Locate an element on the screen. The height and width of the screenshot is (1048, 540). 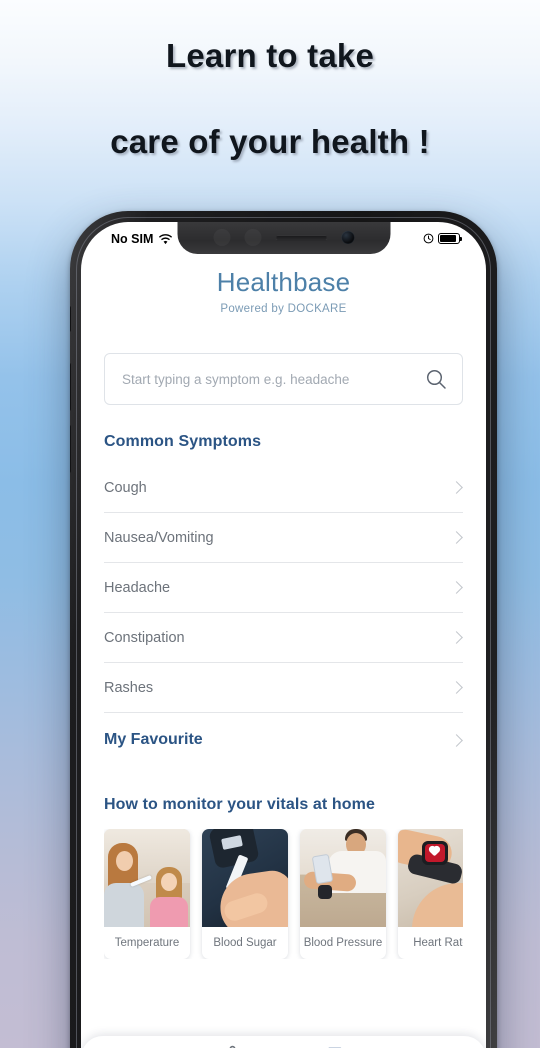
vital-caption: Temperature is located at coordinates (147, 943).